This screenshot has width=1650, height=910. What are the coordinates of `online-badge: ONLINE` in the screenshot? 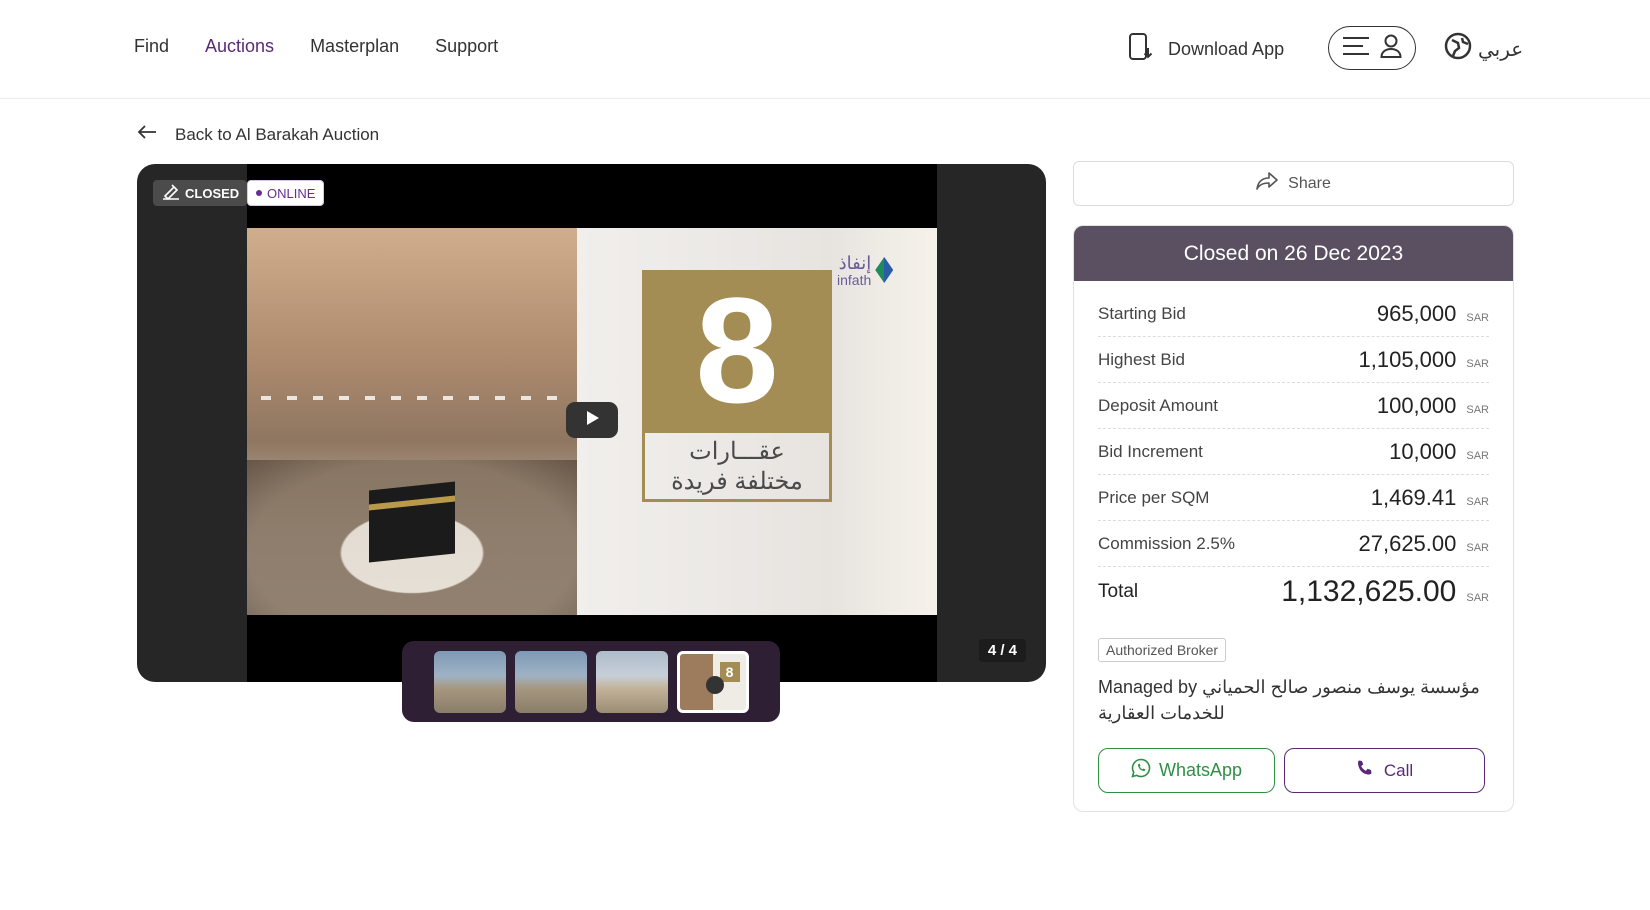 It's located at (286, 193).